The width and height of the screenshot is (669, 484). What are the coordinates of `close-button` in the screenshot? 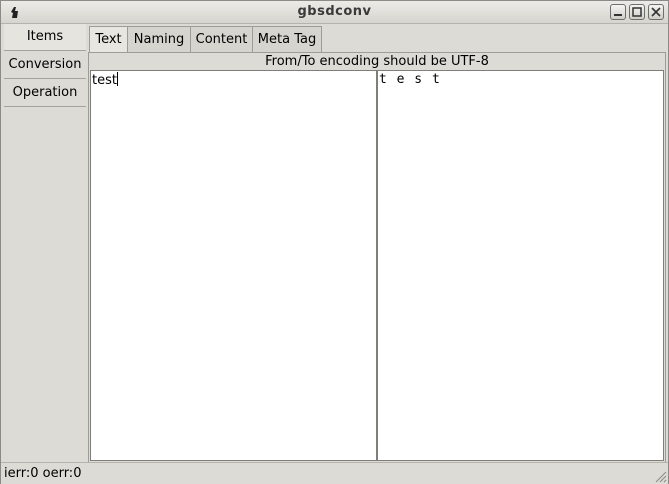 It's located at (656, 12).